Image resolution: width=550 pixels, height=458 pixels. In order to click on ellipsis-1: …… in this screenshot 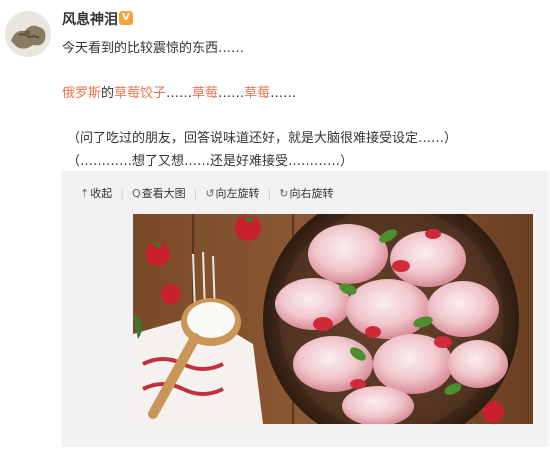, I will do `click(179, 93)`.